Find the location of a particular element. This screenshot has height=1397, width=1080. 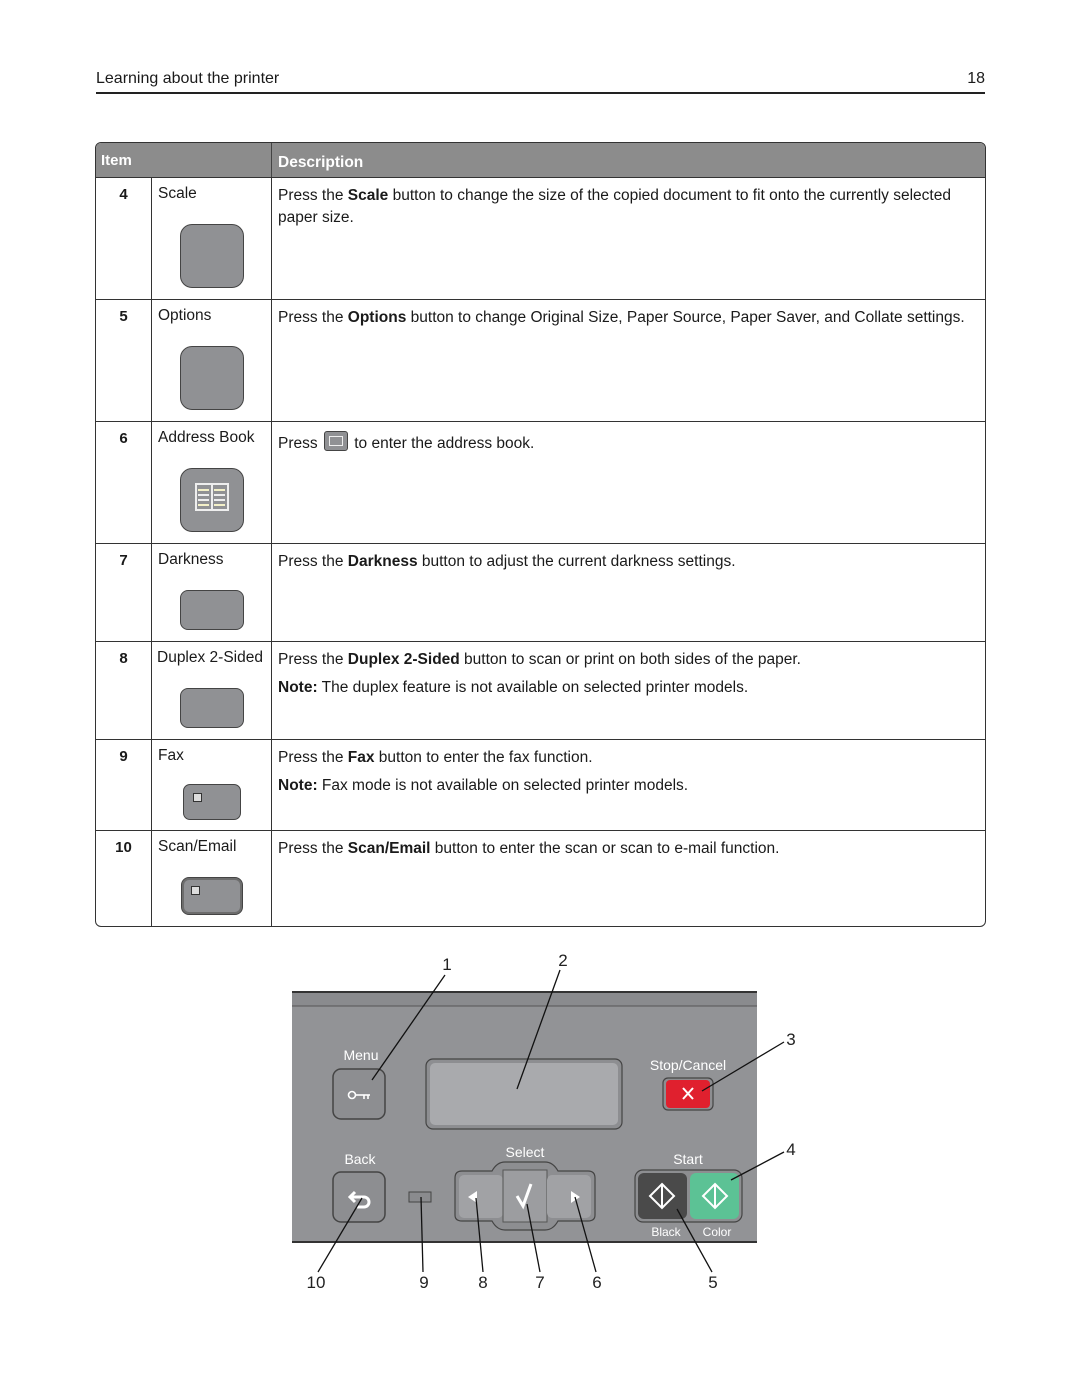

x-icon is located at coordinates (688, 1093).